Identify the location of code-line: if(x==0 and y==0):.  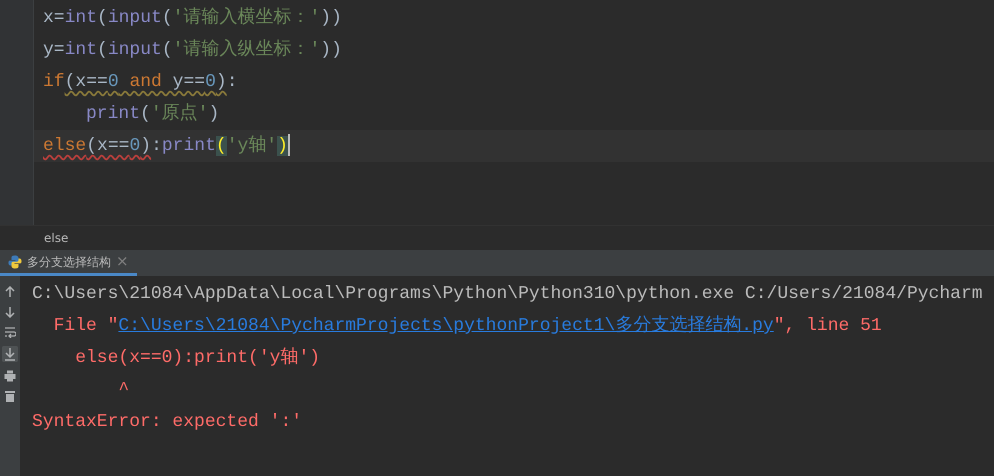
(140, 82).